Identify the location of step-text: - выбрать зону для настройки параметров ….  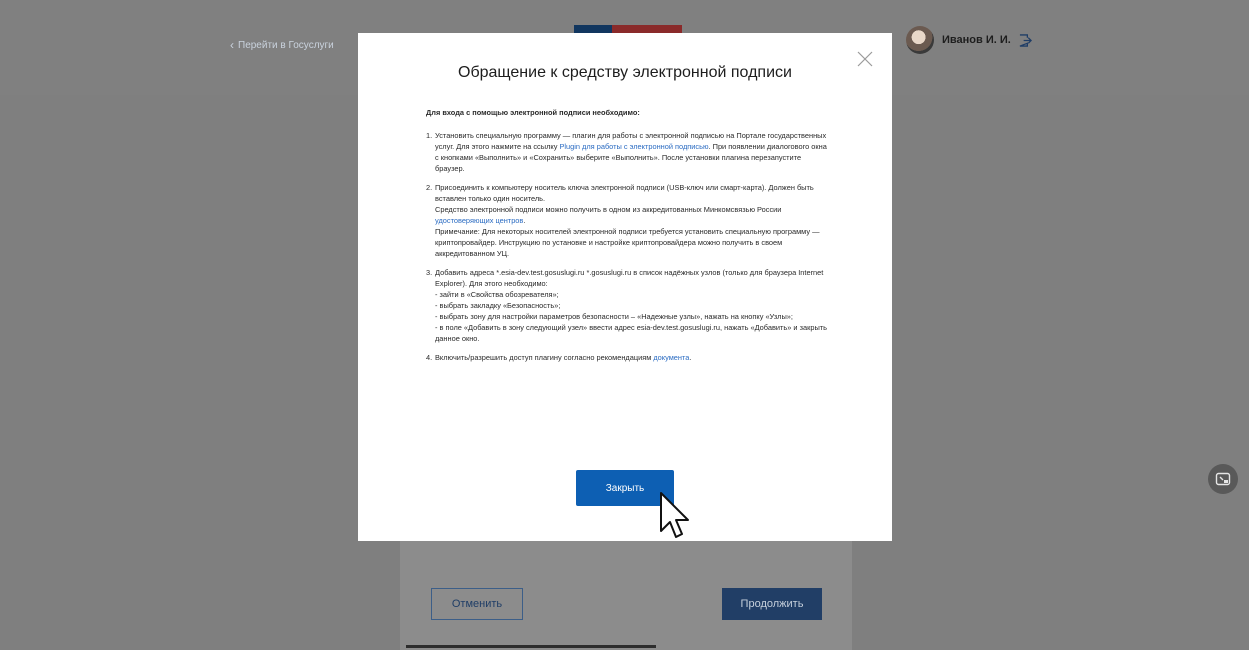
(614, 316).